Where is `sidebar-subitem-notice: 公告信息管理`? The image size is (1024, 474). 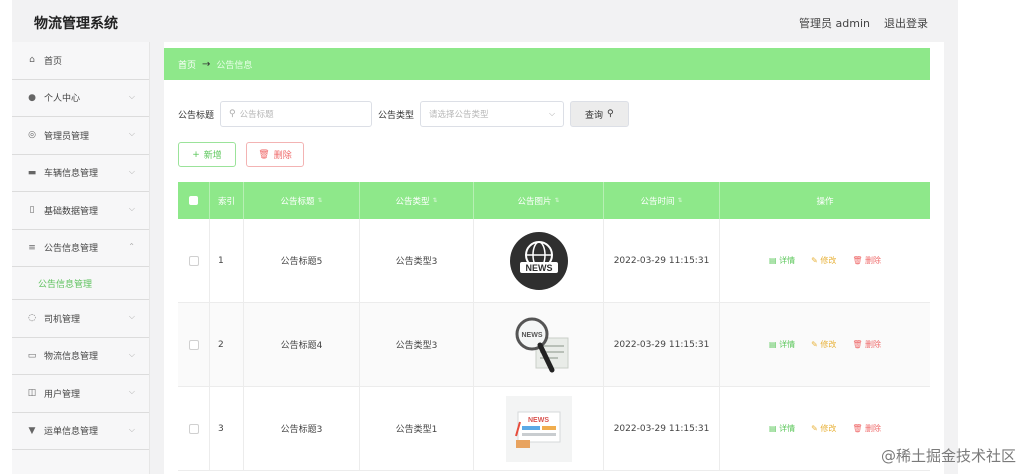 sidebar-subitem-notice: 公告信息管理 is located at coordinates (80, 283).